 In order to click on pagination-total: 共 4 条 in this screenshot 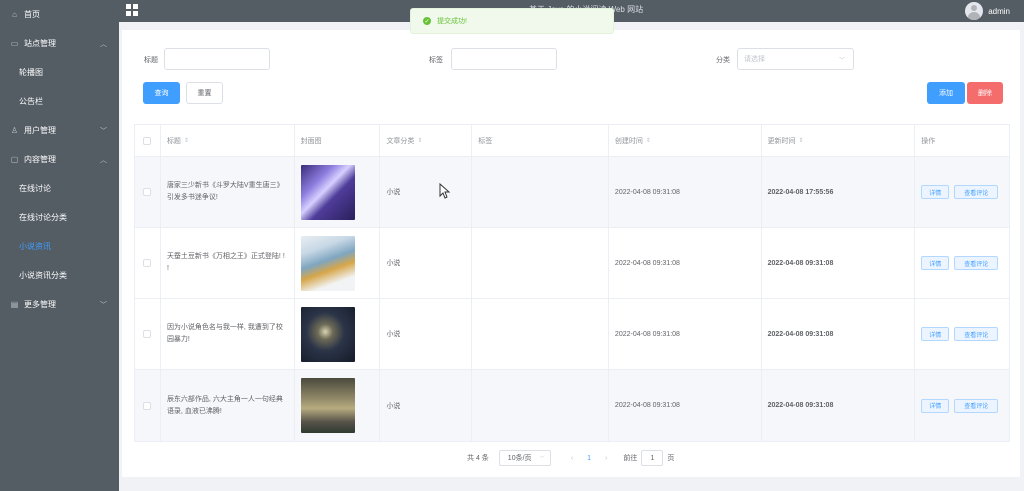, I will do `click(478, 458)`.